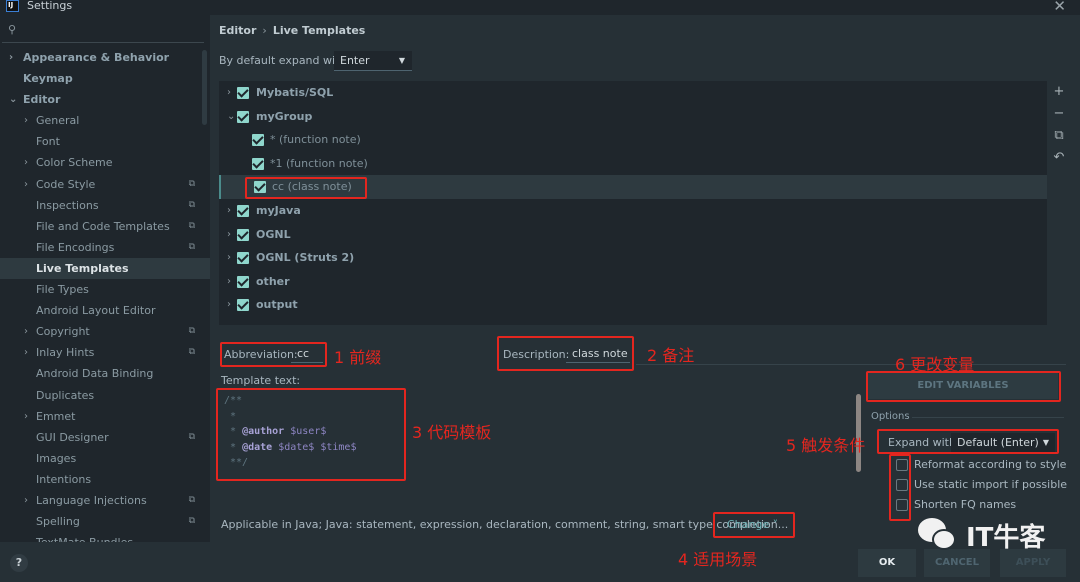 The height and width of the screenshot is (582, 1080). Describe the element at coordinates (257, 447) in the screenshot. I see `code-javadoc-tag: @date` at that location.